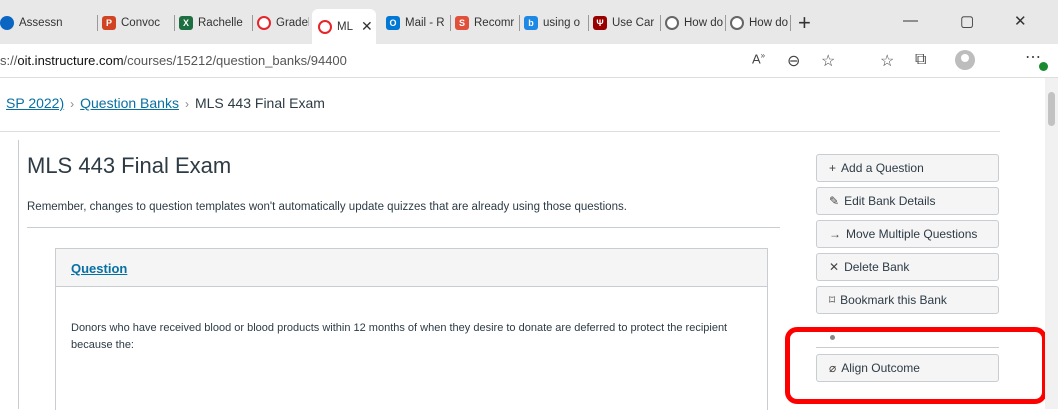 This screenshot has width=1058, height=410. I want to click on bookmark-icon: ⌑, so click(832, 300).